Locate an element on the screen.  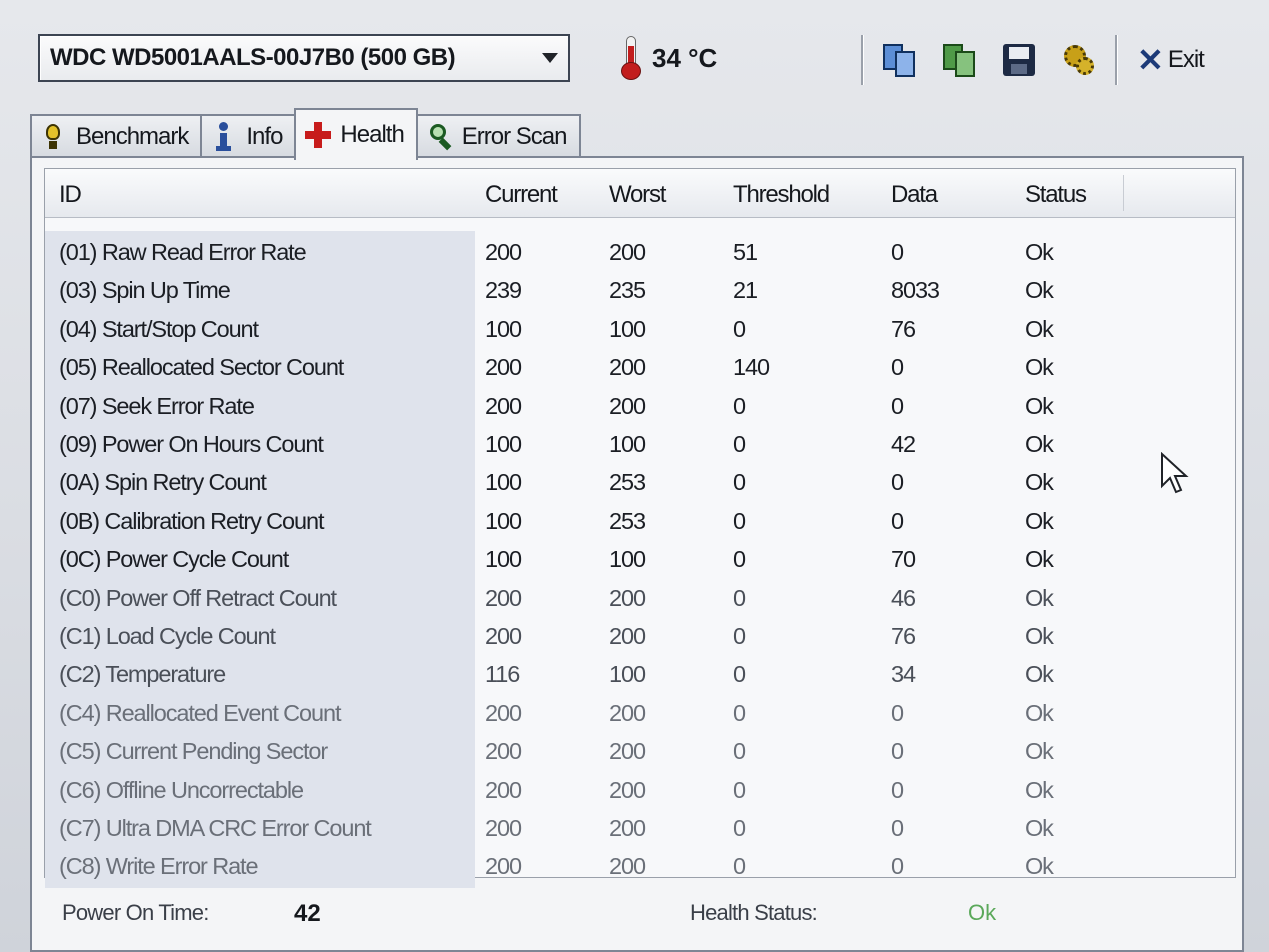
table-row: (0C) Power Cycle Count 100 100 0 70 Ok is located at coordinates (640, 561).